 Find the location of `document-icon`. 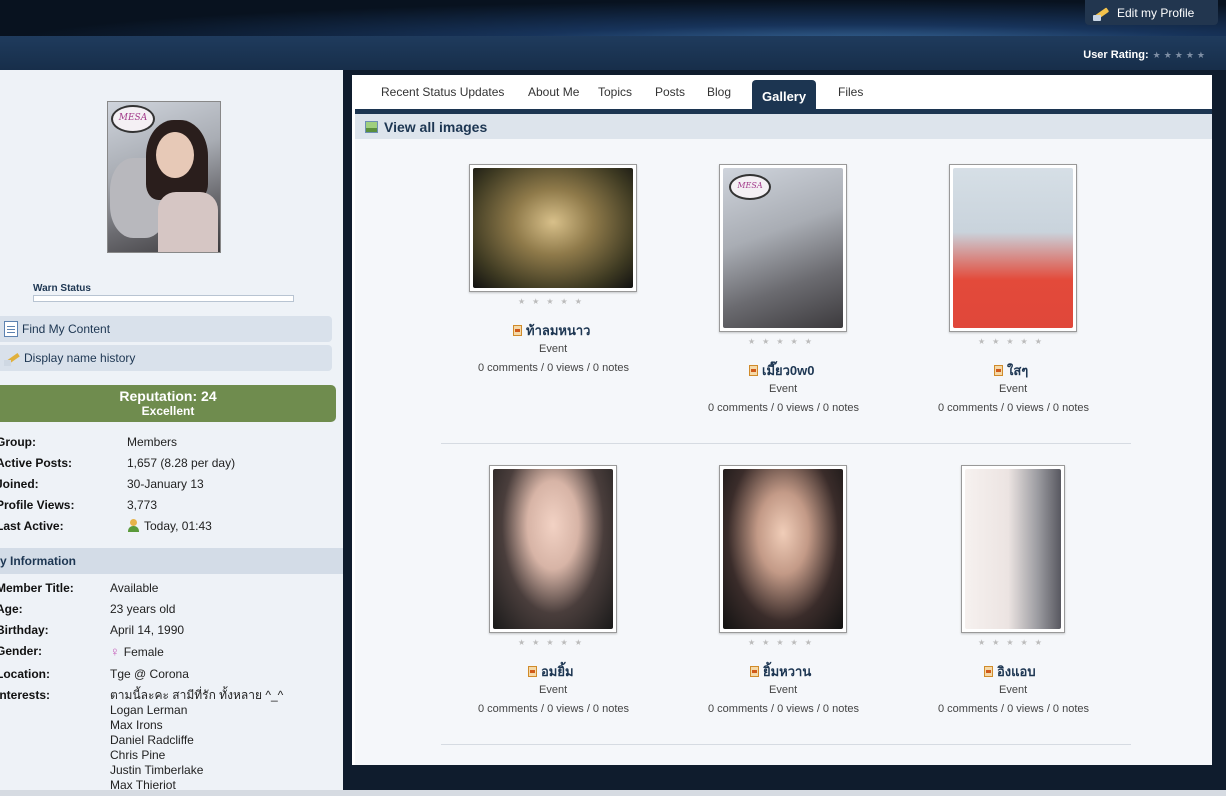

document-icon is located at coordinates (11, 329).